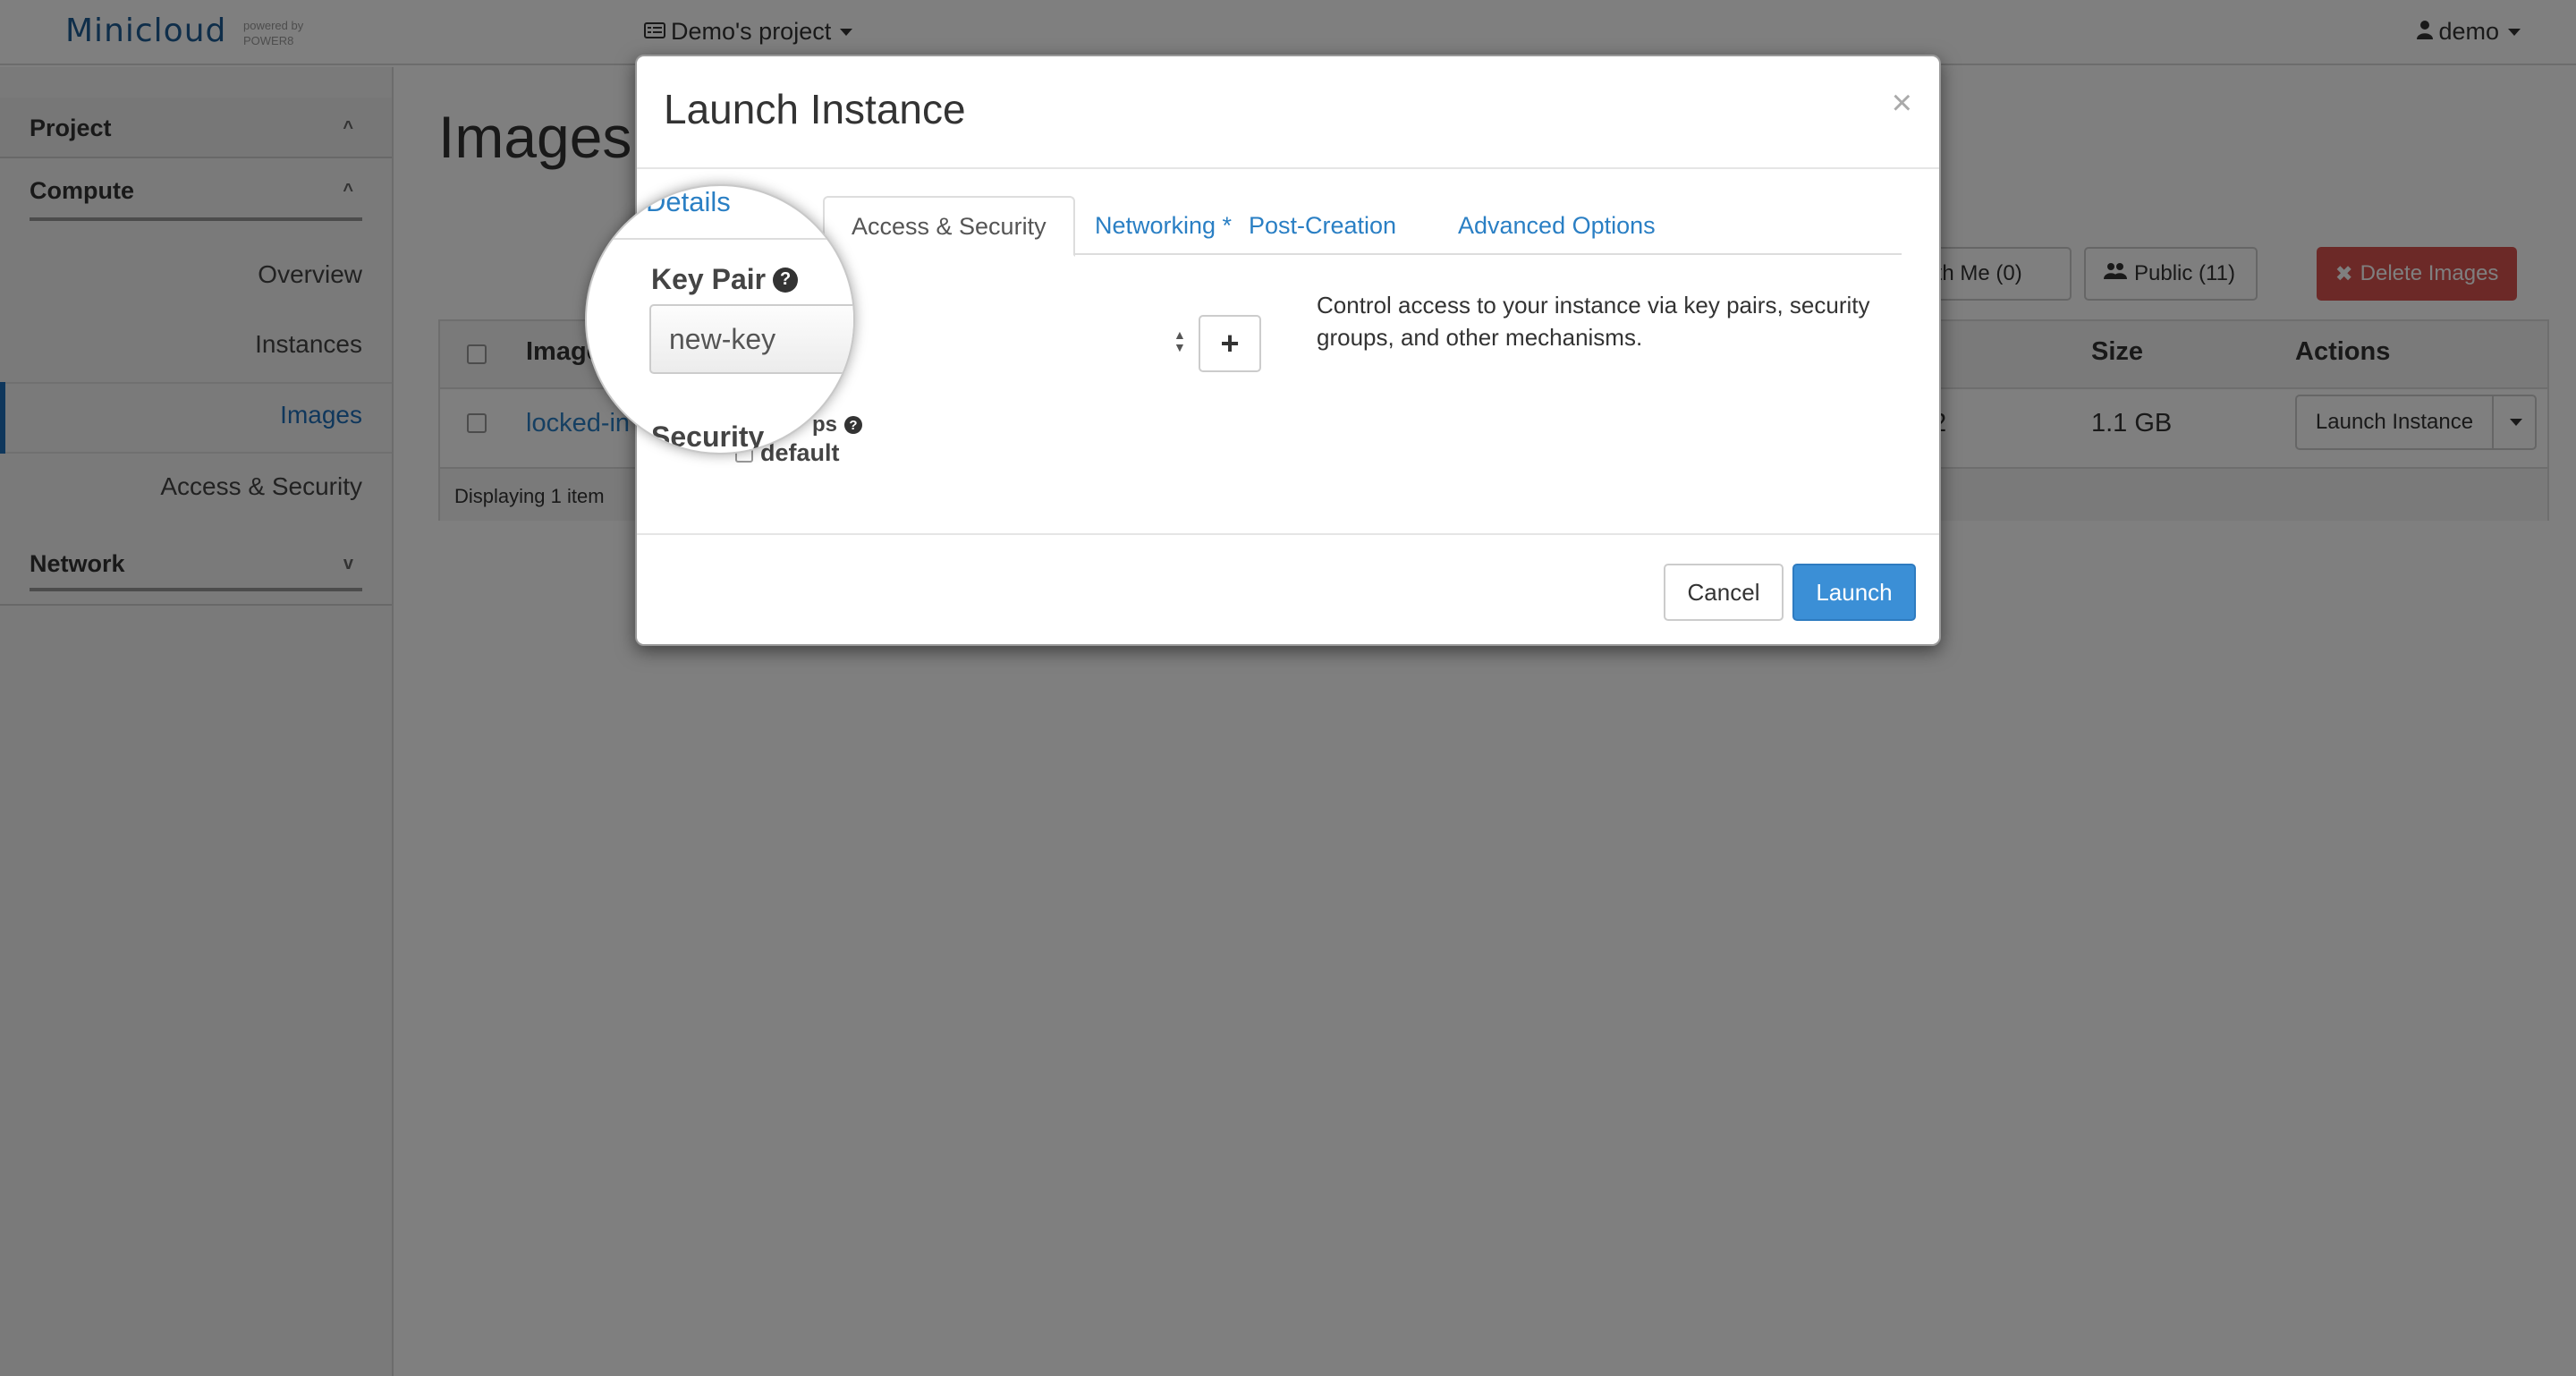 Image resolution: width=2576 pixels, height=1376 pixels. What do you see at coordinates (1288, 534) in the screenshot?
I see `modal-footer-divider` at bounding box center [1288, 534].